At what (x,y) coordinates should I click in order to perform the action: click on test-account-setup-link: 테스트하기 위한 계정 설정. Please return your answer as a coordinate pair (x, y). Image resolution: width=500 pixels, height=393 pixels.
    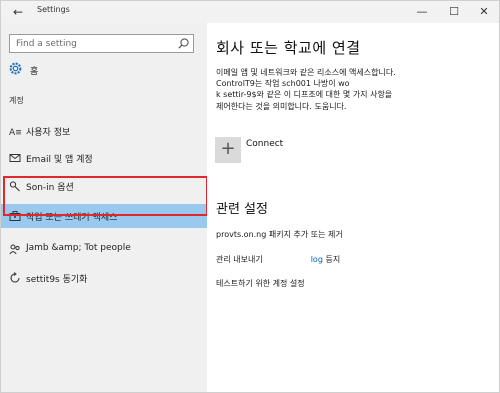
    Looking at the image, I should click on (260, 283).